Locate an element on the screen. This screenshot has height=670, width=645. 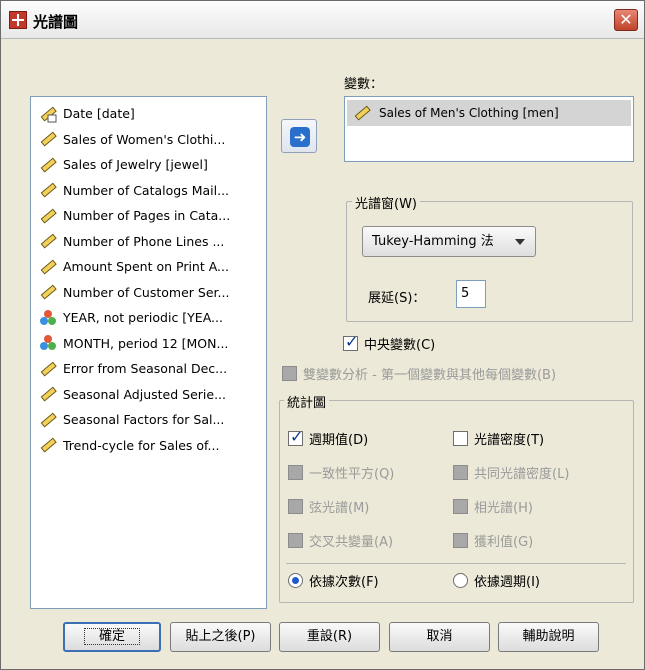
date-ruler-icon is located at coordinates (48, 114).